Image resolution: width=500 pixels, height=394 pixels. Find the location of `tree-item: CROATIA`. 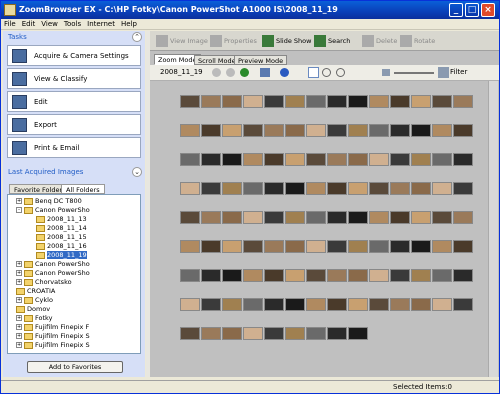

tree-item: CROATIA is located at coordinates (35, 291).